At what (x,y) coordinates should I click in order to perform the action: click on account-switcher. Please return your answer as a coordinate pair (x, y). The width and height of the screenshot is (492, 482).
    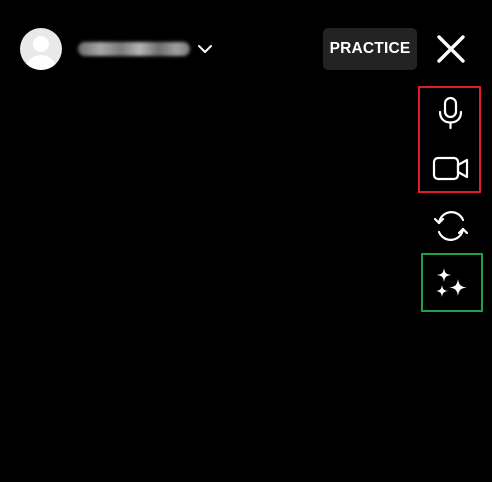
    Looking at the image, I should click on (117, 49).